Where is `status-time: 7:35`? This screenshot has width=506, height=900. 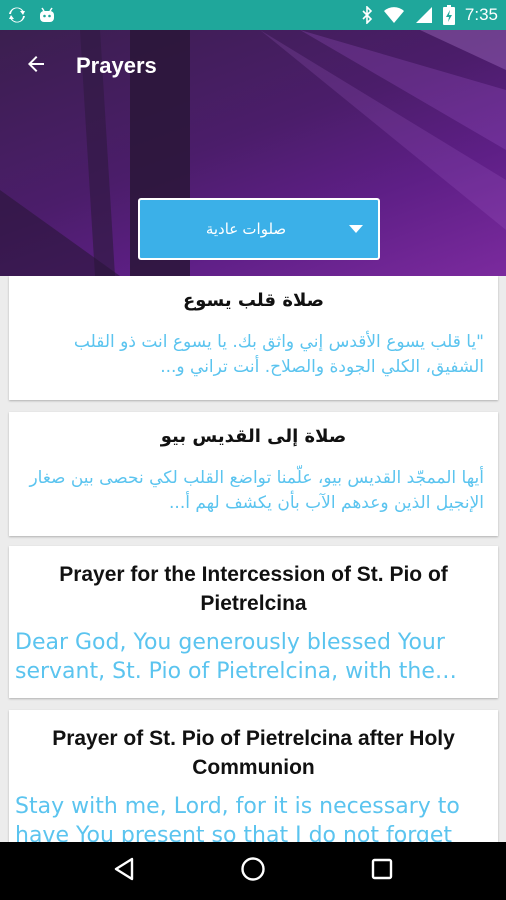 status-time: 7:35 is located at coordinates (481, 14).